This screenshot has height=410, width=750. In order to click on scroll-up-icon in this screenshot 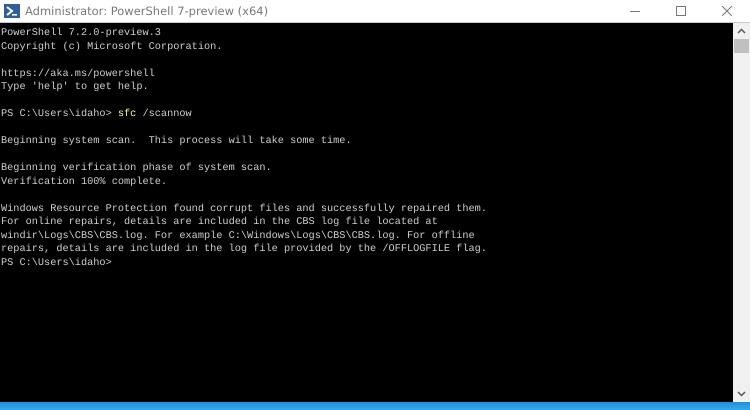, I will do `click(741, 31)`.